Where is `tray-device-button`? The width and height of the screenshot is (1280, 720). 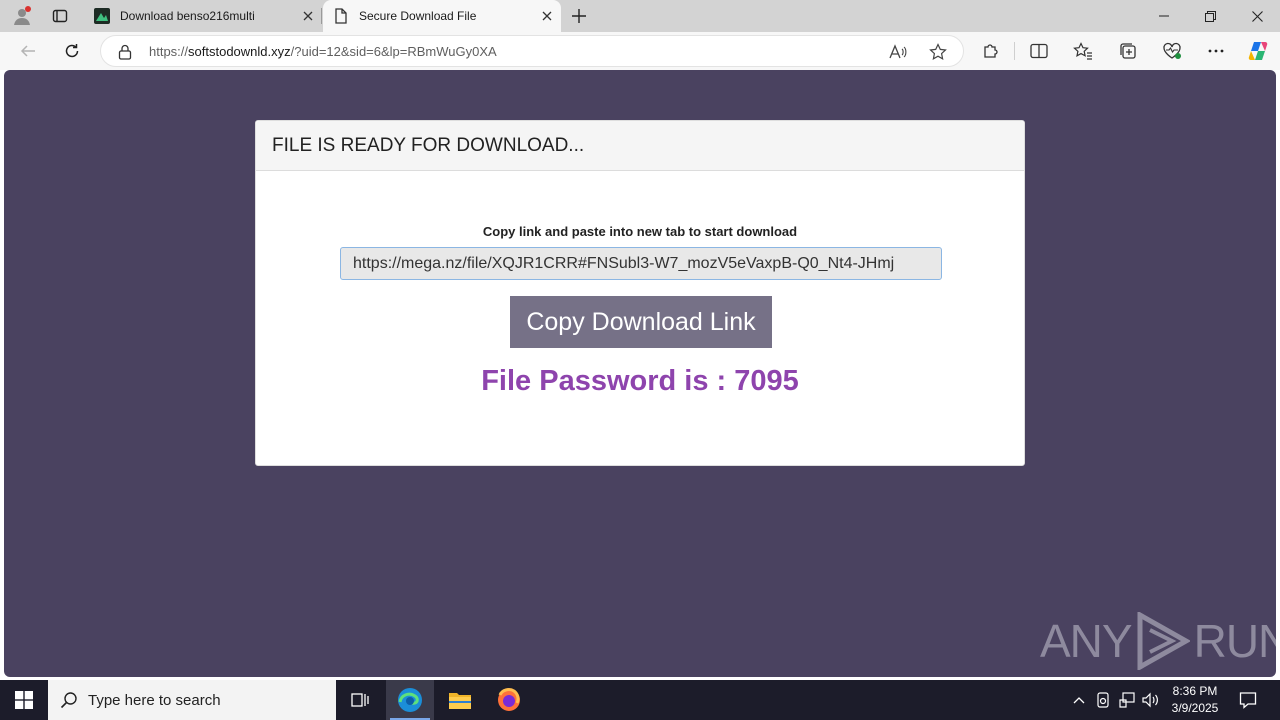 tray-device-button is located at coordinates (1103, 700).